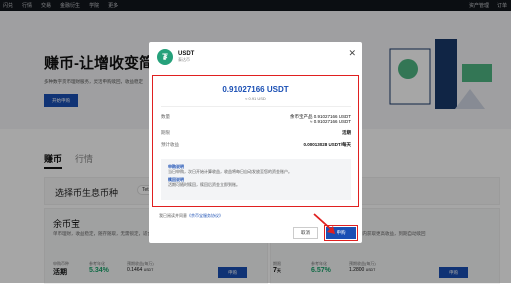  Describe the element at coordinates (165, 116) in the screenshot. I see `row-label: 数量` at that location.